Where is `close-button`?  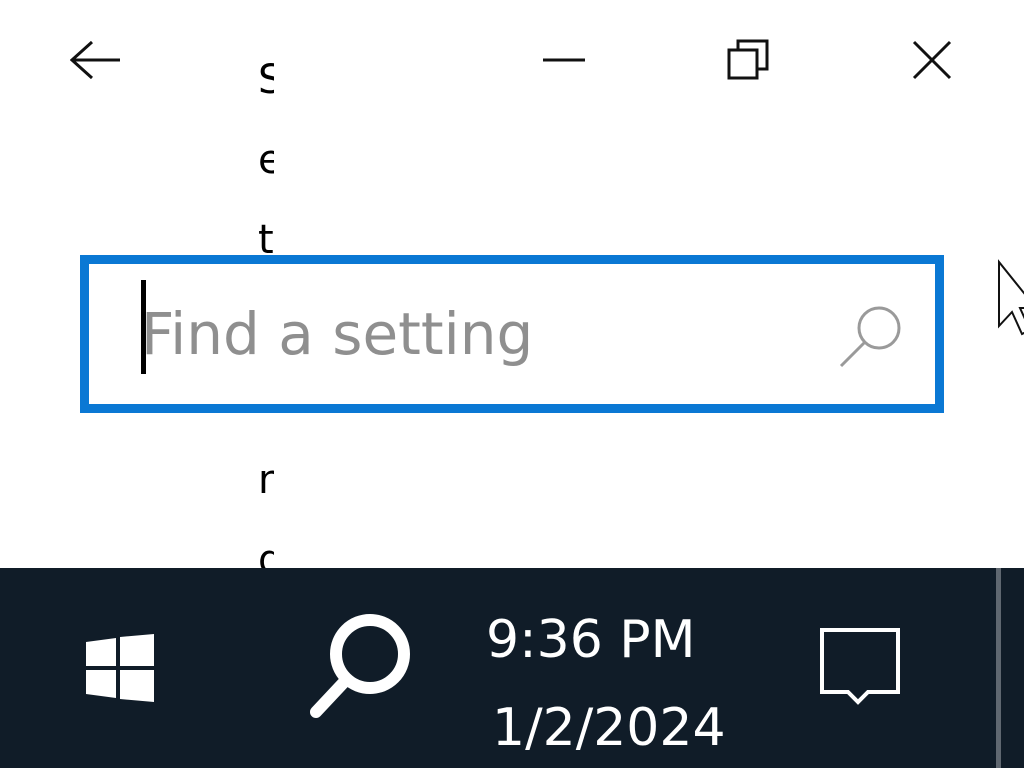
close-button is located at coordinates (932, 60).